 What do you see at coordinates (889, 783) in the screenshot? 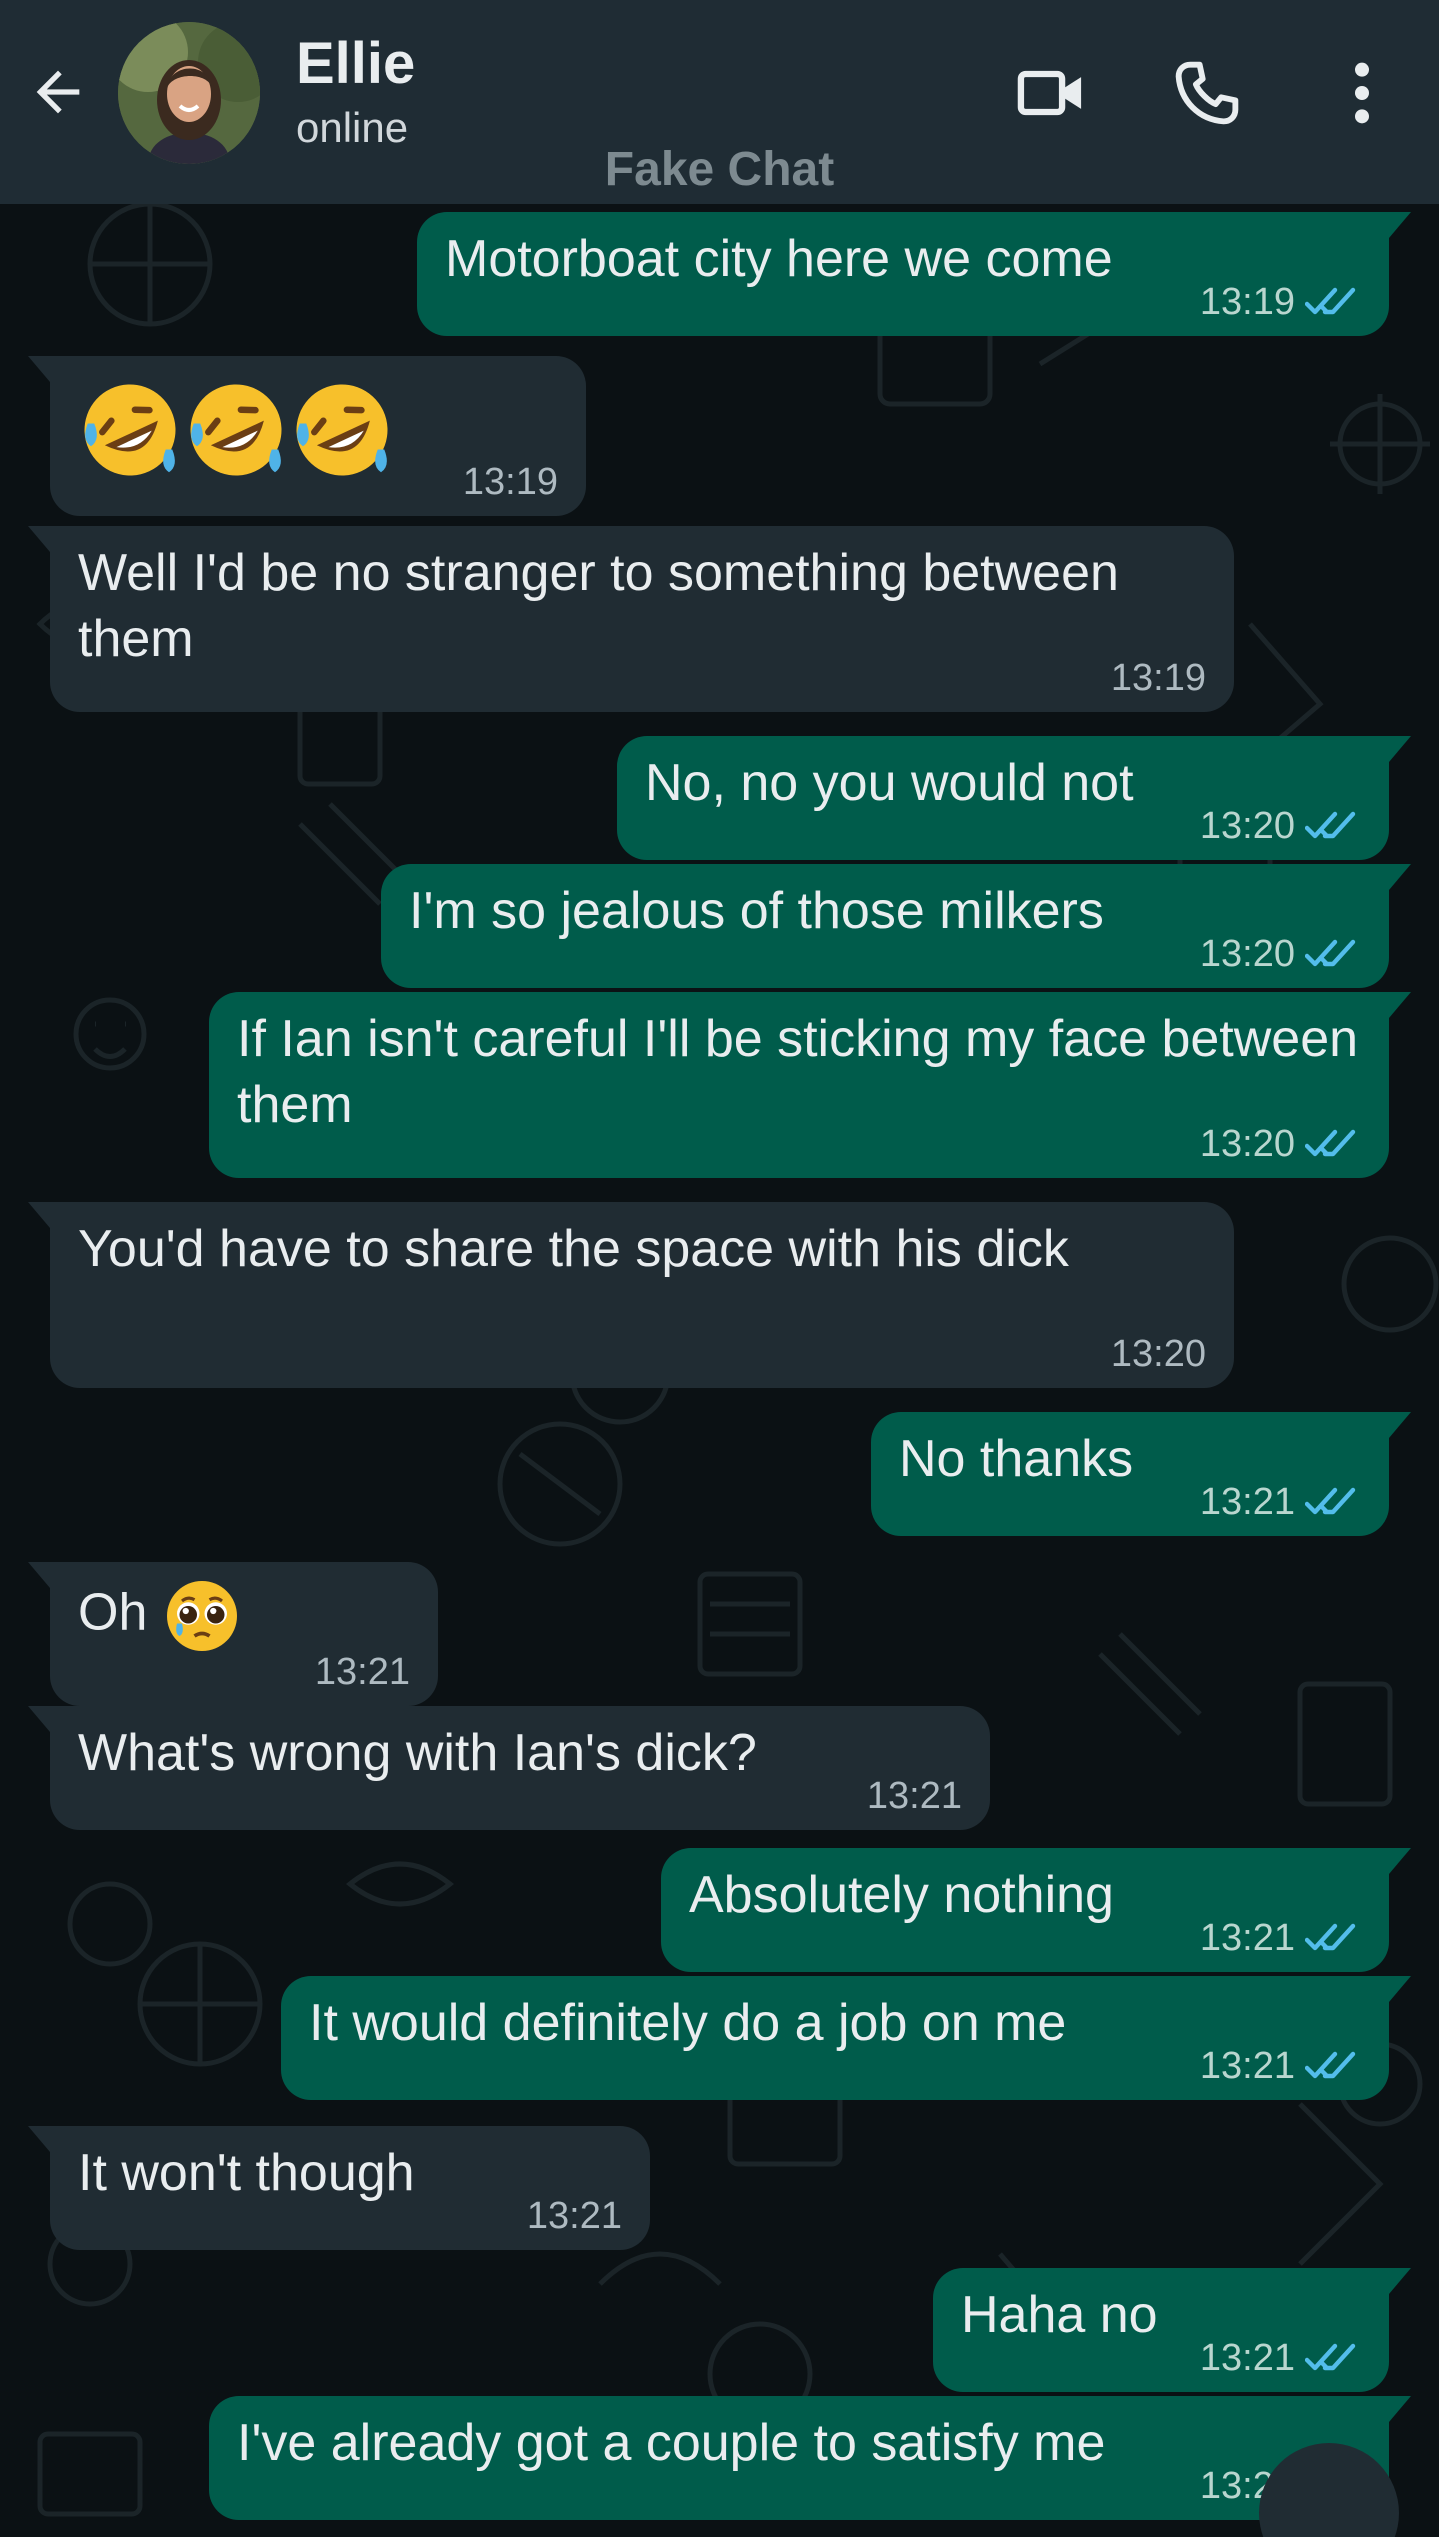
I see `message-text: No, no you would not` at bounding box center [889, 783].